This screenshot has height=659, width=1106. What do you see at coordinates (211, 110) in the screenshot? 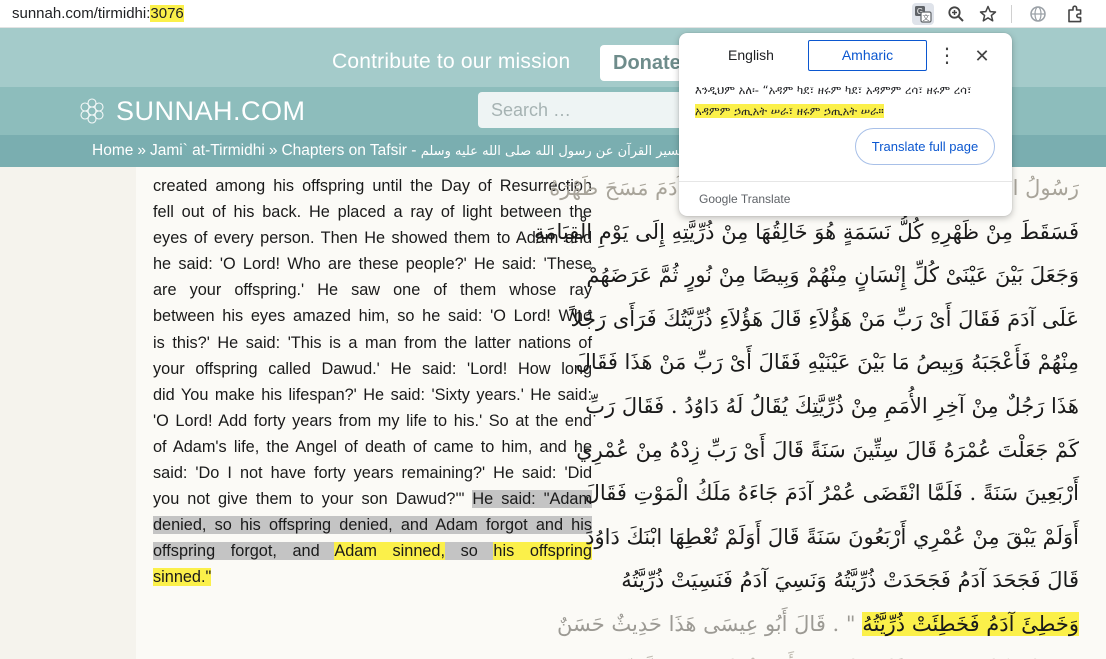
I see `logo-text: SUNNAH.COM` at bounding box center [211, 110].